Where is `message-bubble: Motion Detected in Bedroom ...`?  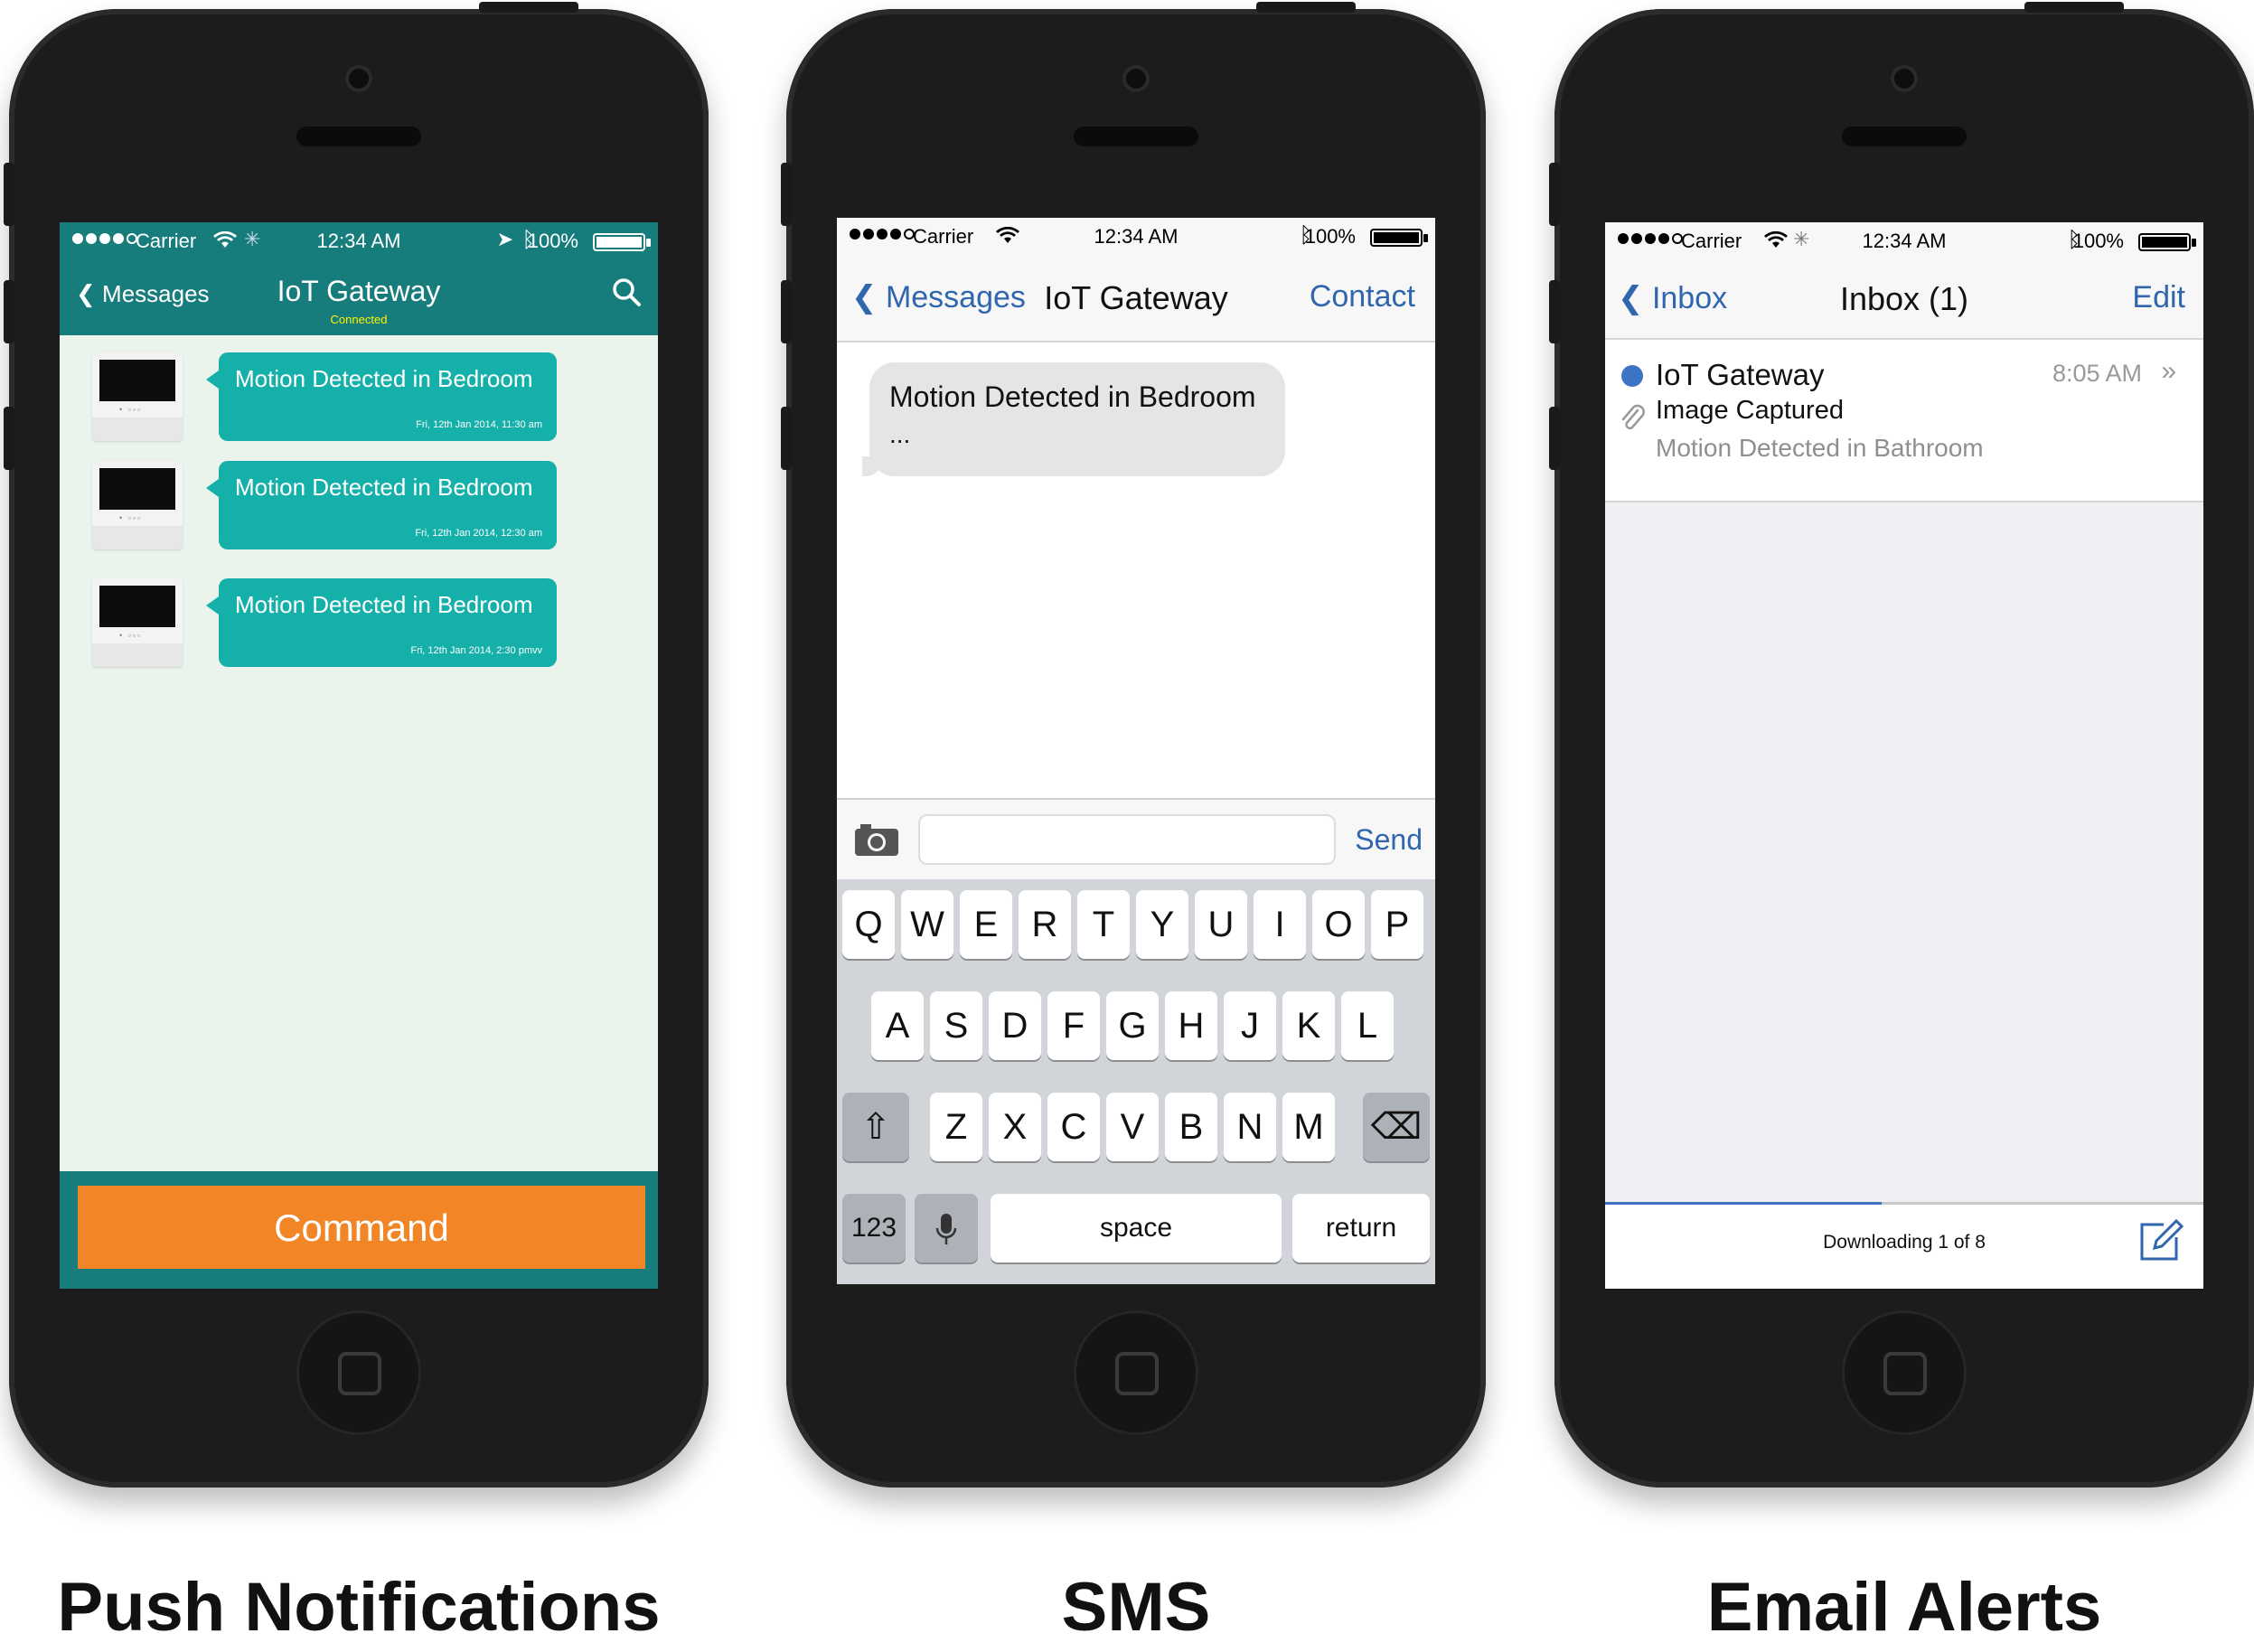
message-bubble: Motion Detected in Bedroom ... is located at coordinates (1073, 419).